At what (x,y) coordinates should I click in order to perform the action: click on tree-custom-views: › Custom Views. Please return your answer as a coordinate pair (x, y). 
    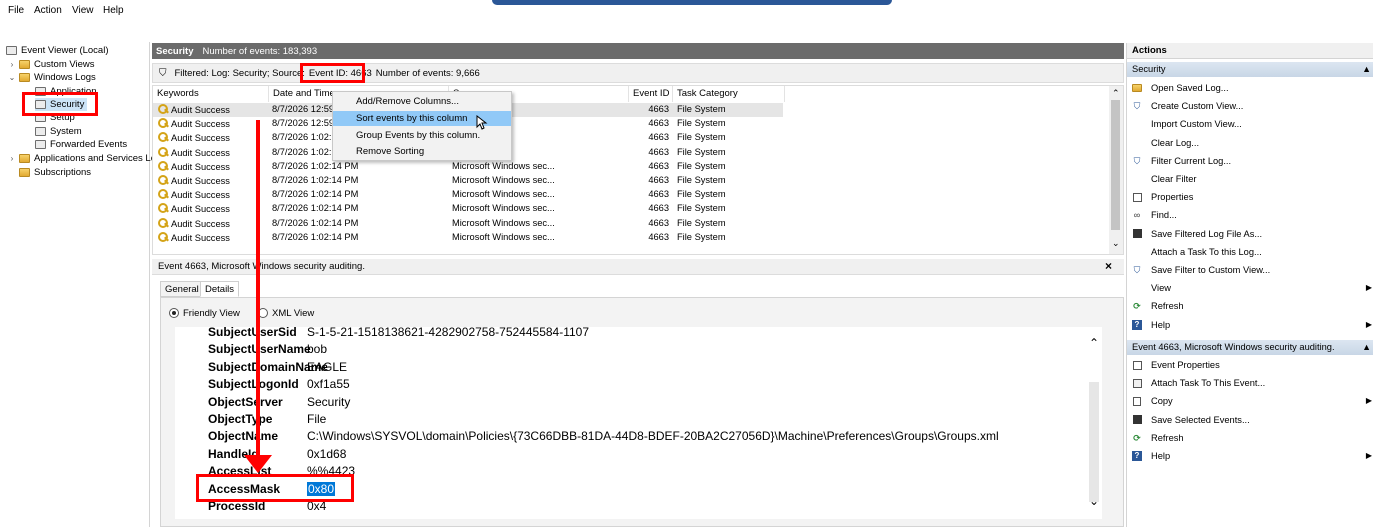
    Looking at the image, I should click on (51, 64).